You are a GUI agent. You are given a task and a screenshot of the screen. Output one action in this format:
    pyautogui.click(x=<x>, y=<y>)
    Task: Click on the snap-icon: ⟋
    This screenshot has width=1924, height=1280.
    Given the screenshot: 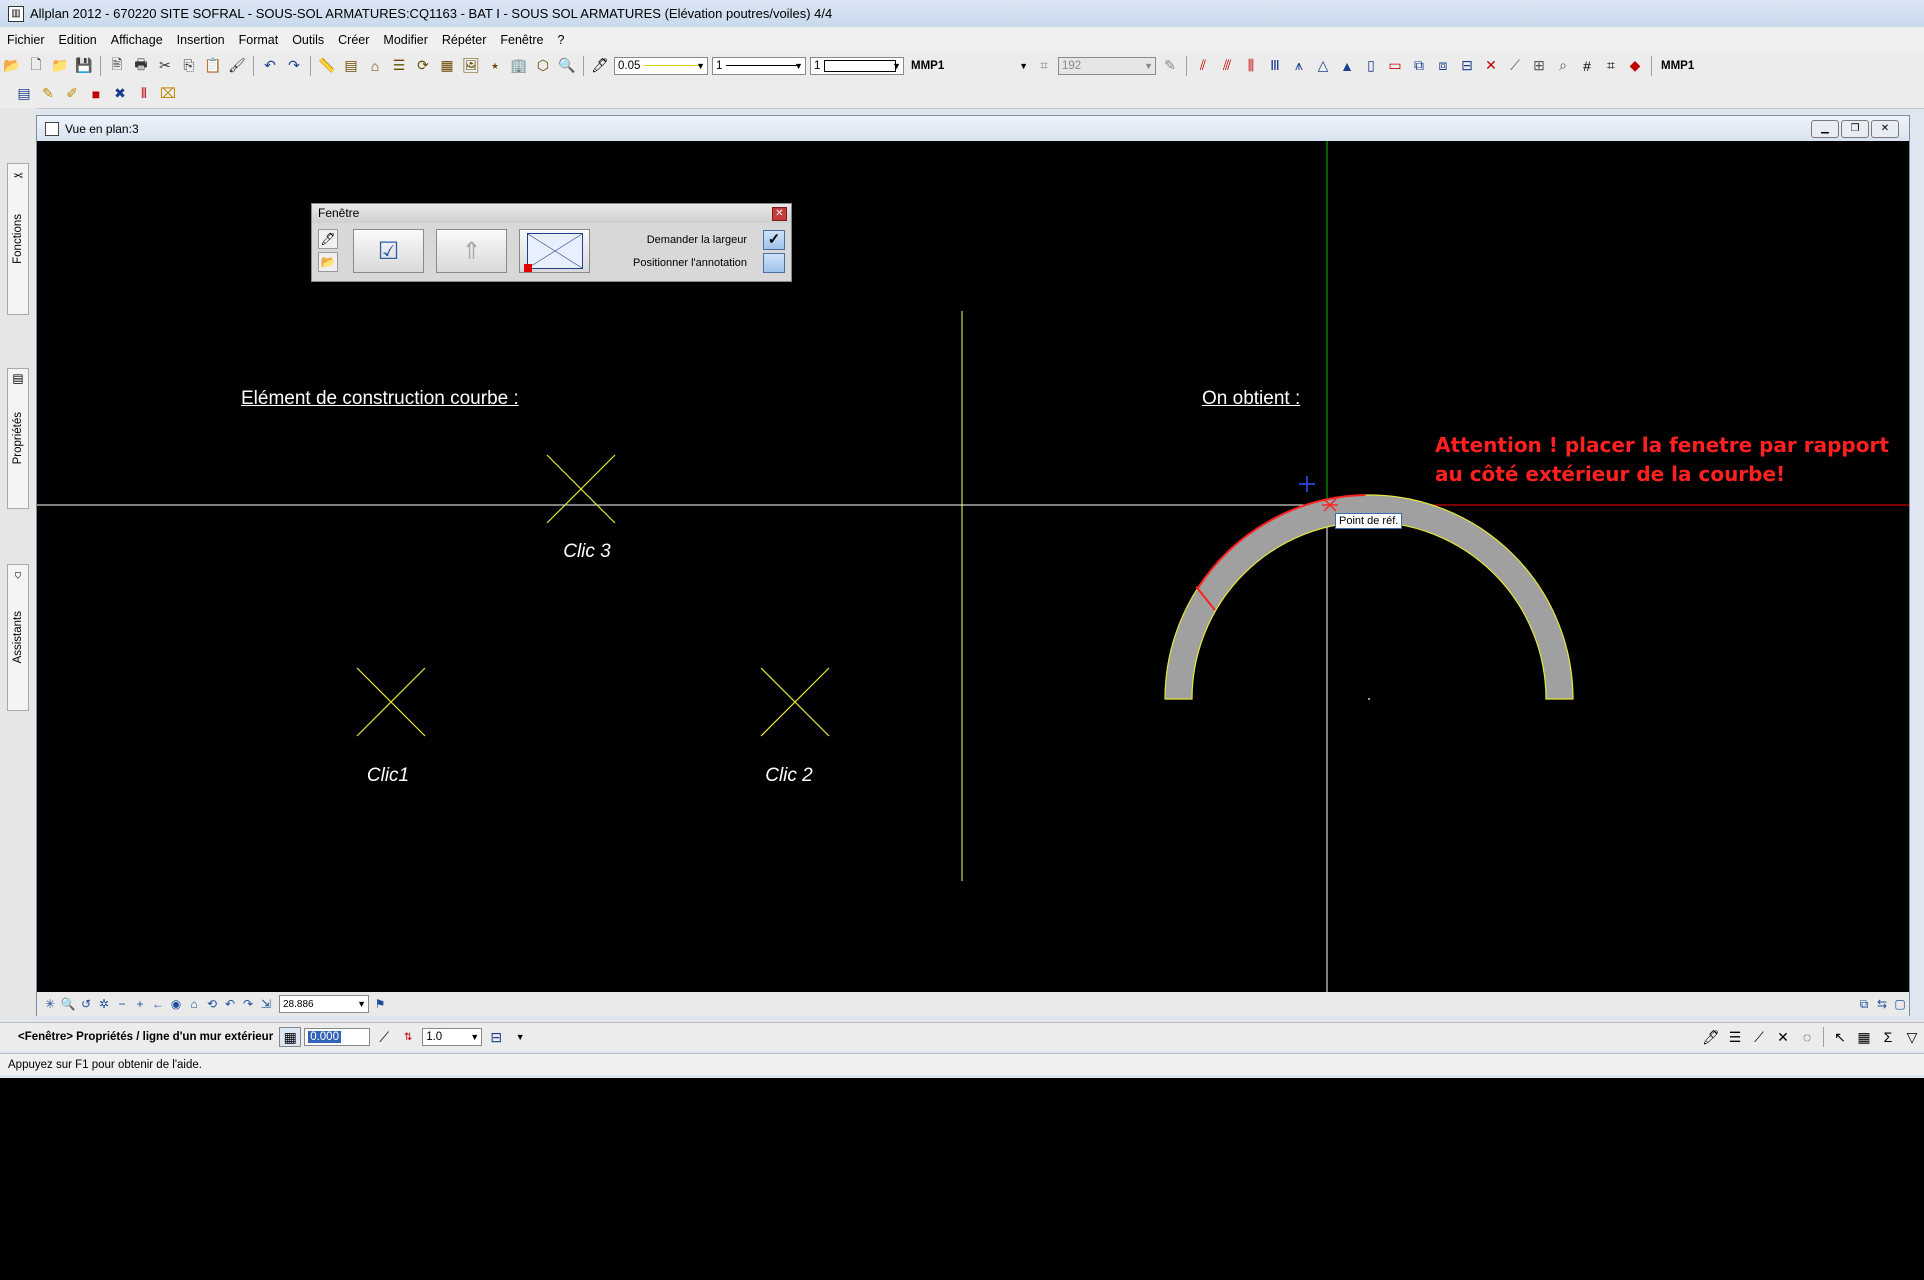 What is the action you would take?
    pyautogui.click(x=1515, y=66)
    